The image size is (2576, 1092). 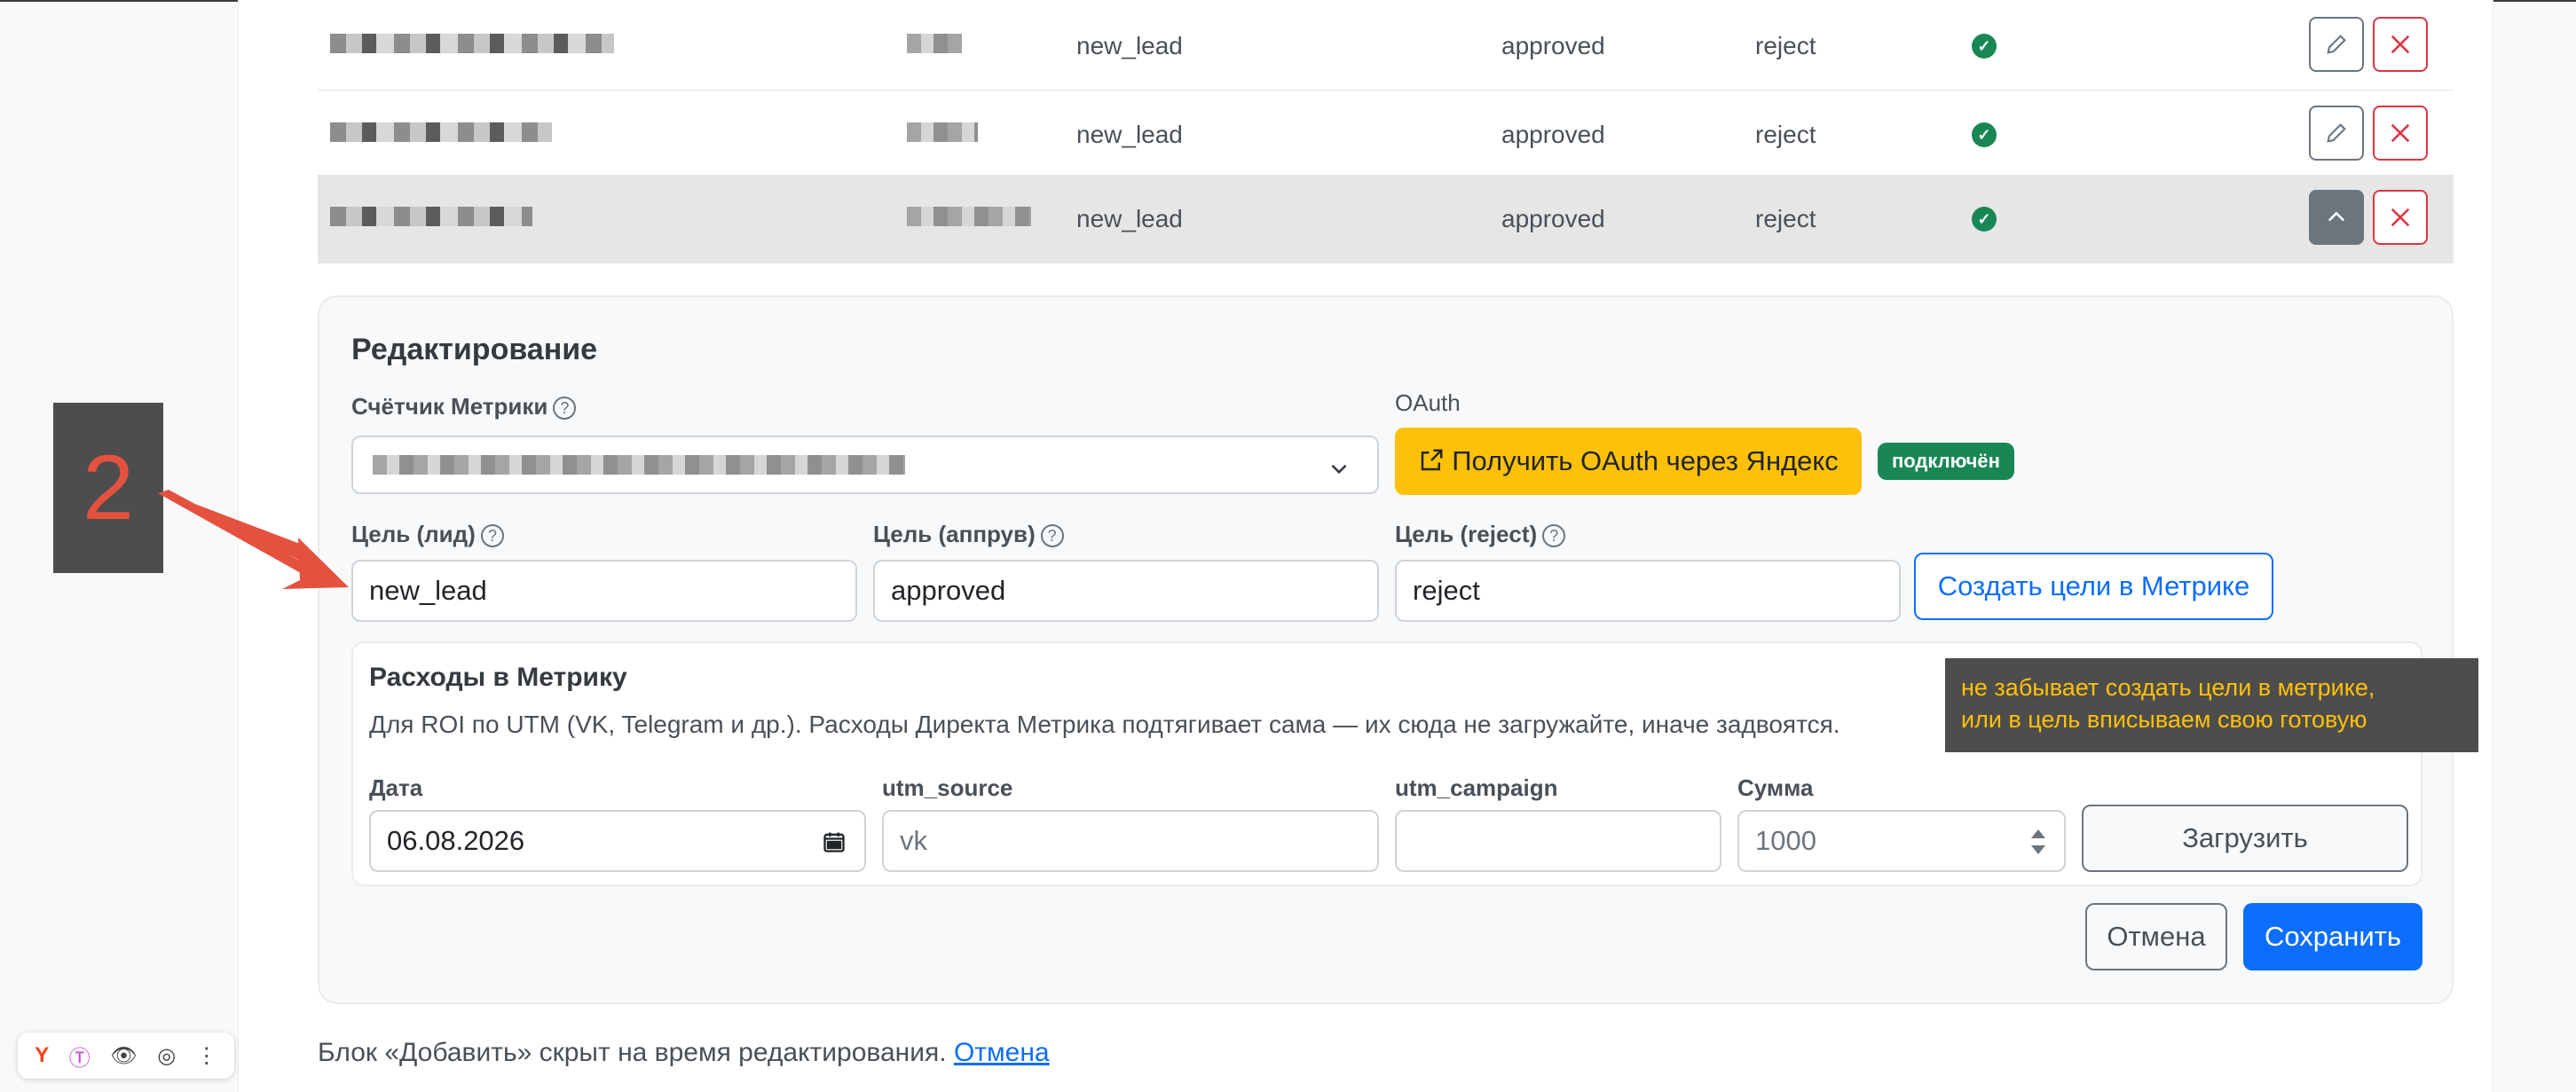 What do you see at coordinates (206, 1056) in the screenshot?
I see `more-icon: ⋮` at bounding box center [206, 1056].